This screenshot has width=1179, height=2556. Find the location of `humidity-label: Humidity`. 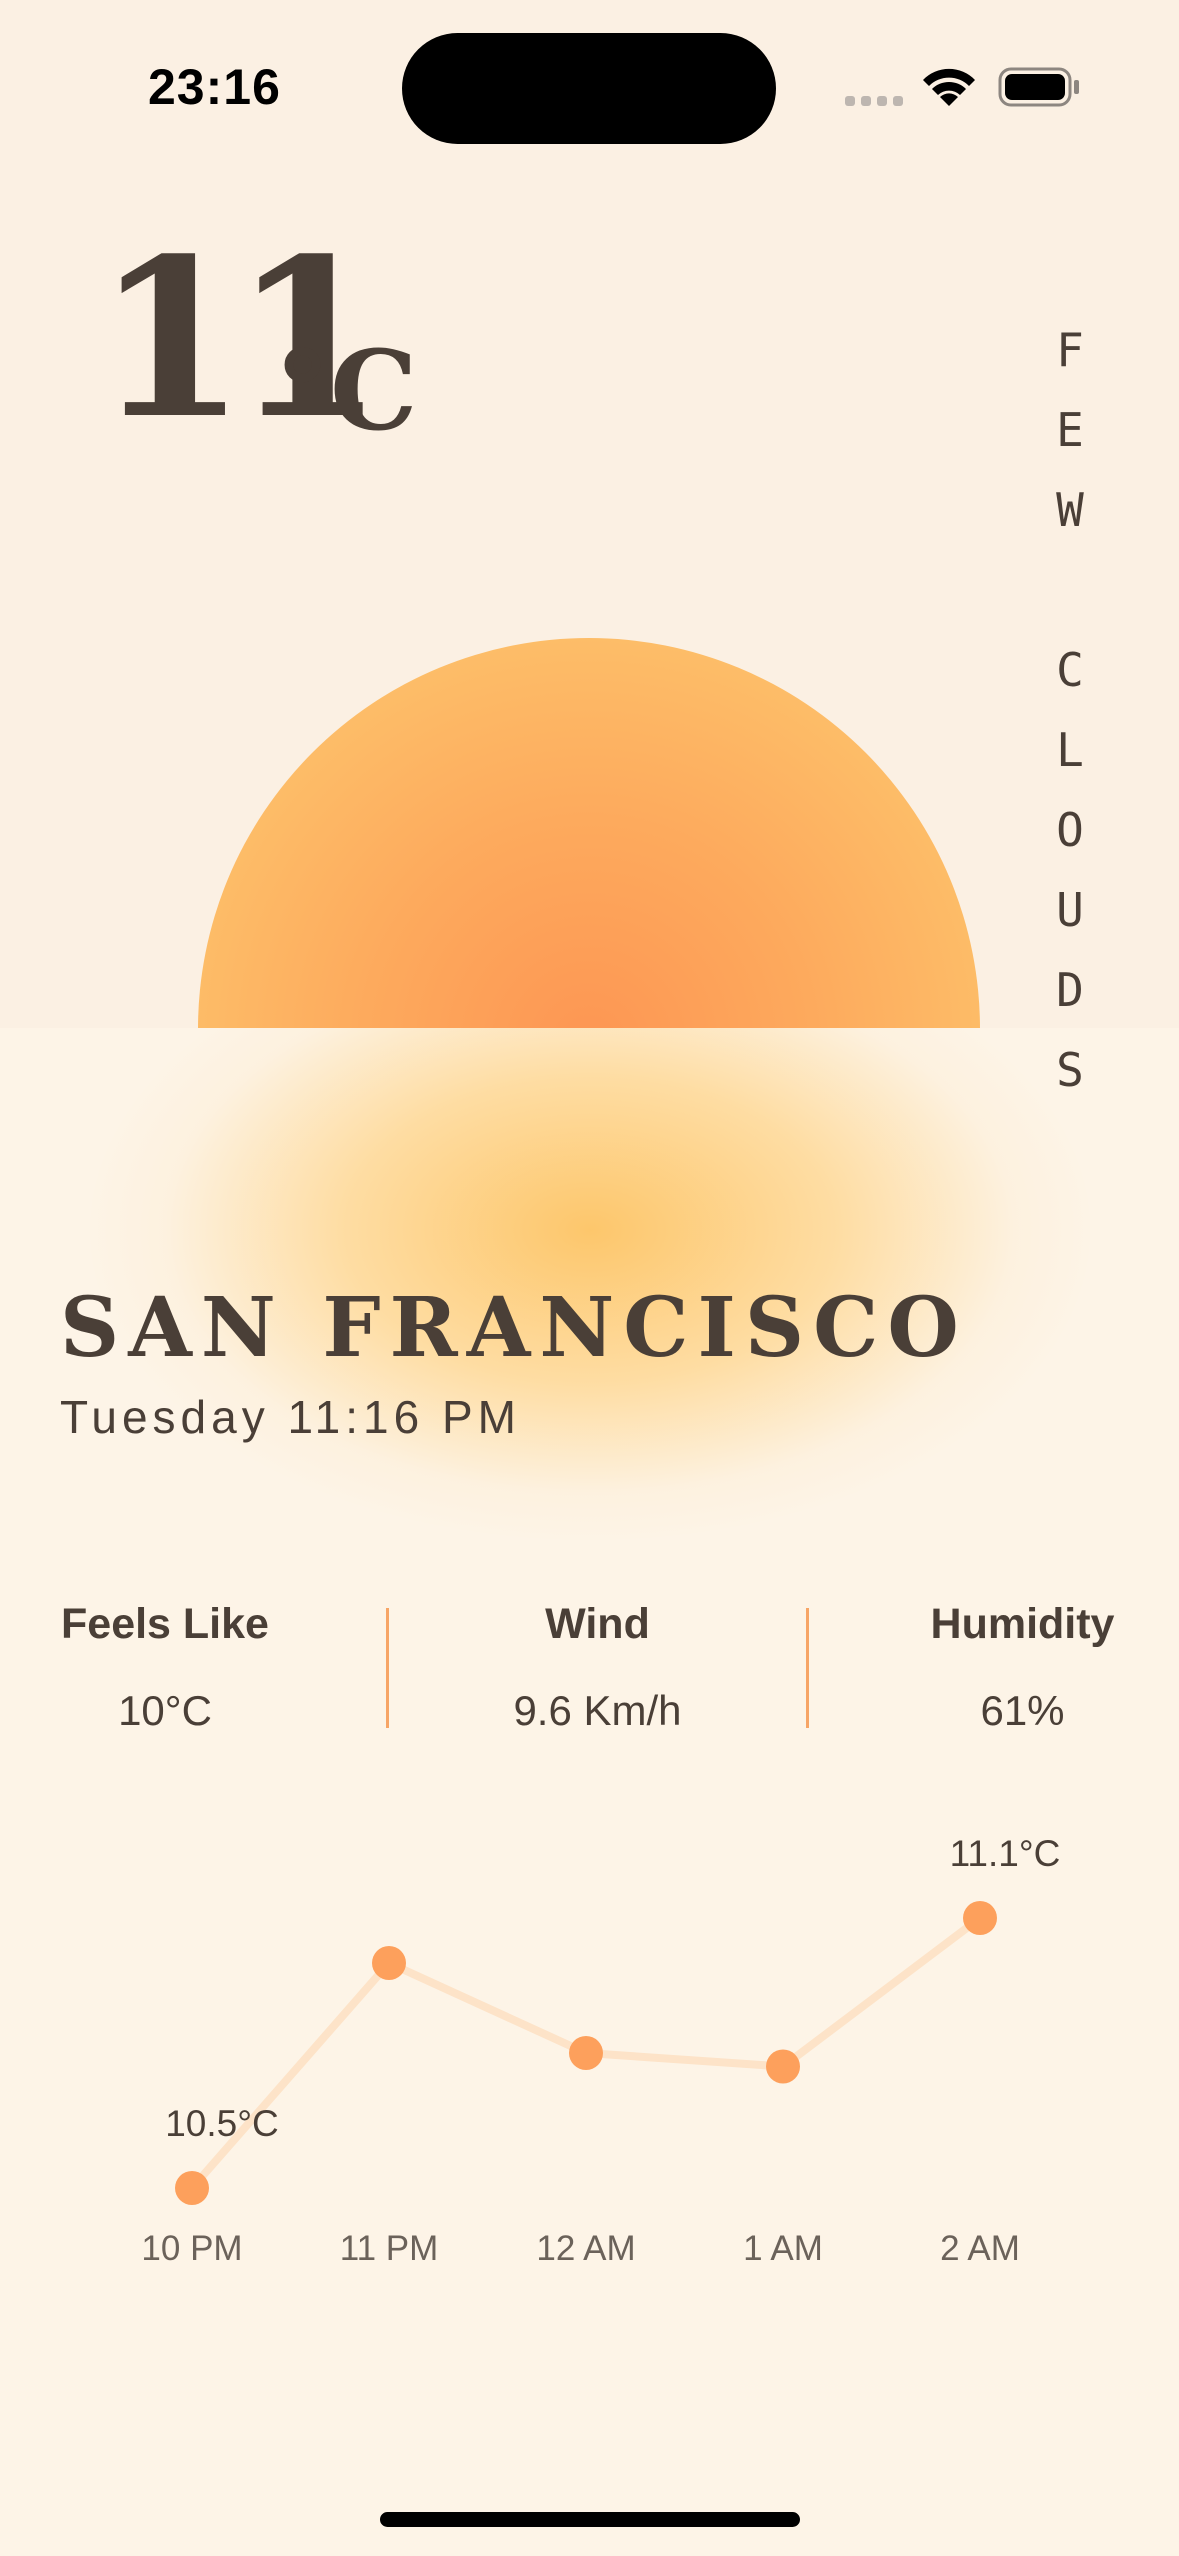

humidity-label: Humidity is located at coordinates (1022, 1624).